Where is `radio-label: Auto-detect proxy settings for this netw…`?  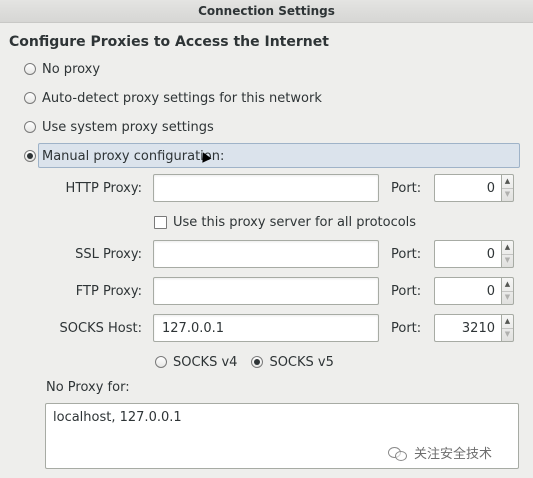 radio-label: Auto-detect proxy settings for this netw… is located at coordinates (182, 98).